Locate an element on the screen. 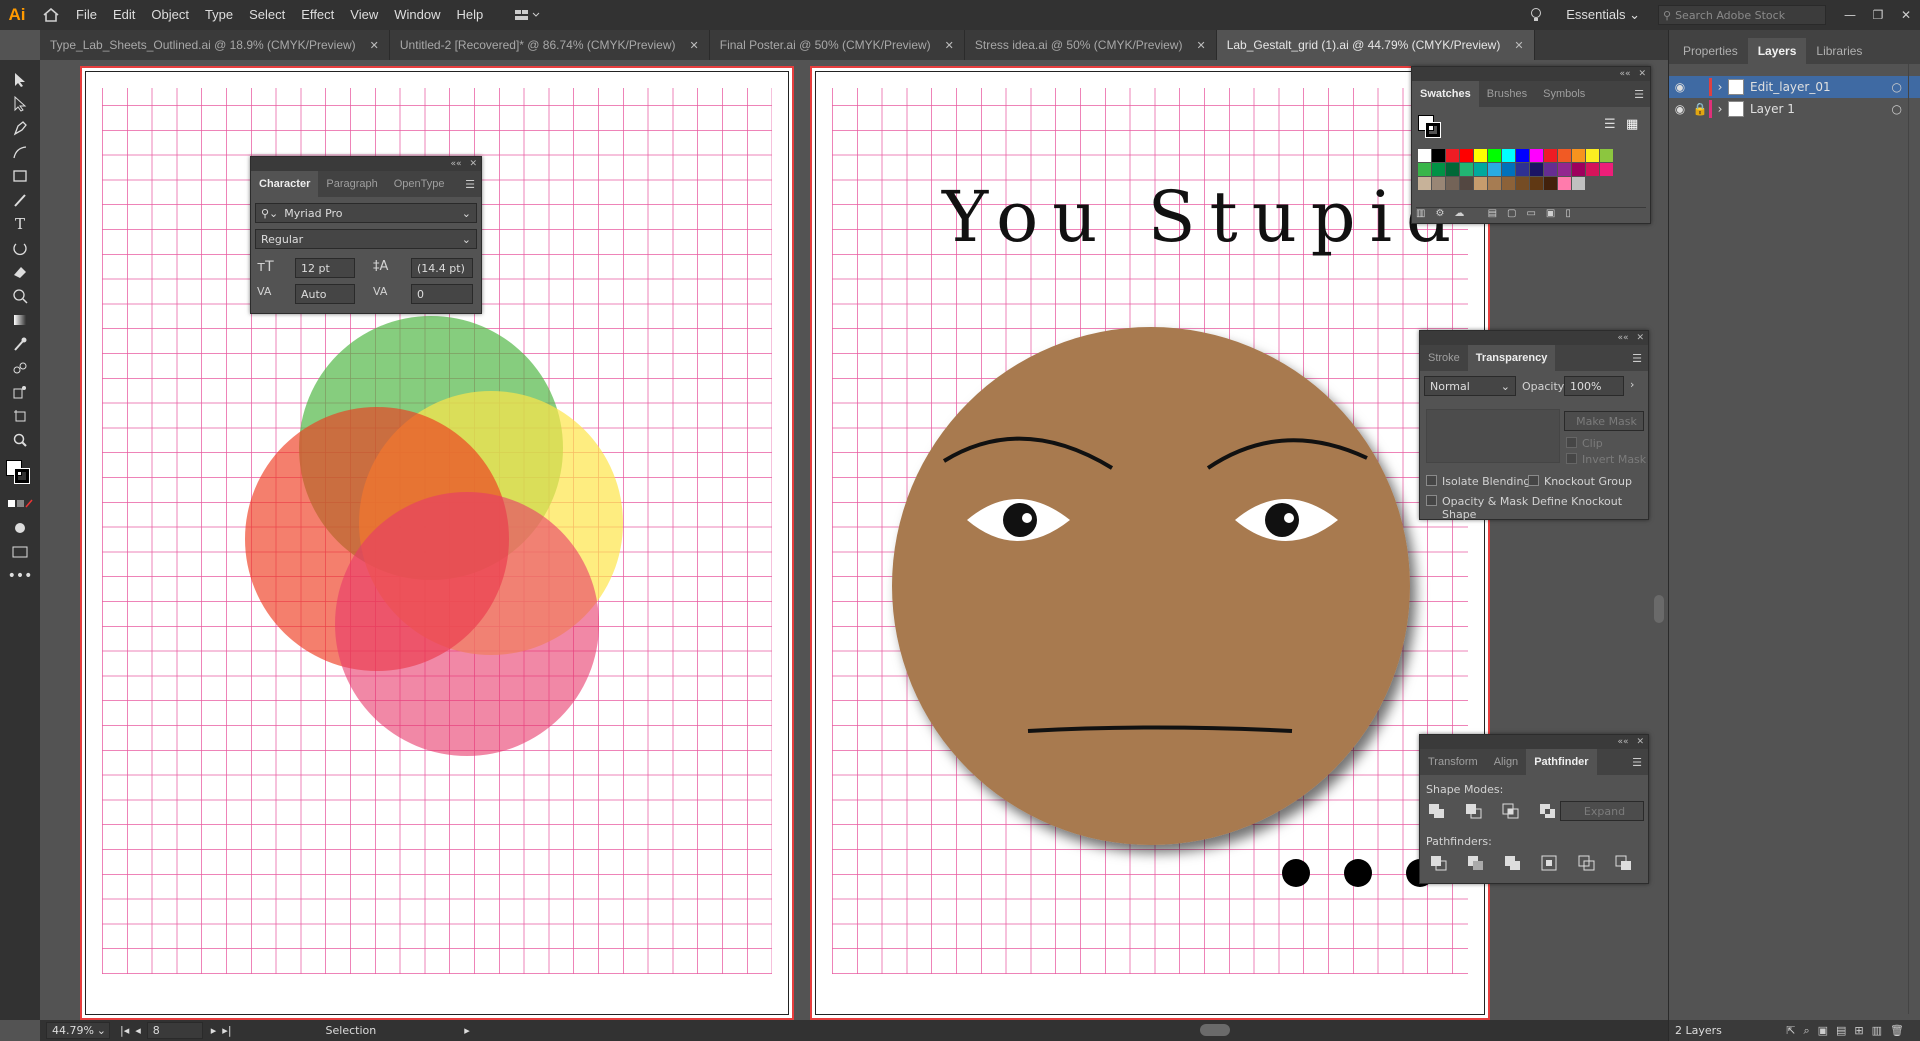 This screenshot has width=1920, height=1041. panel-tab-stroke: Stroke is located at coordinates (1444, 358).